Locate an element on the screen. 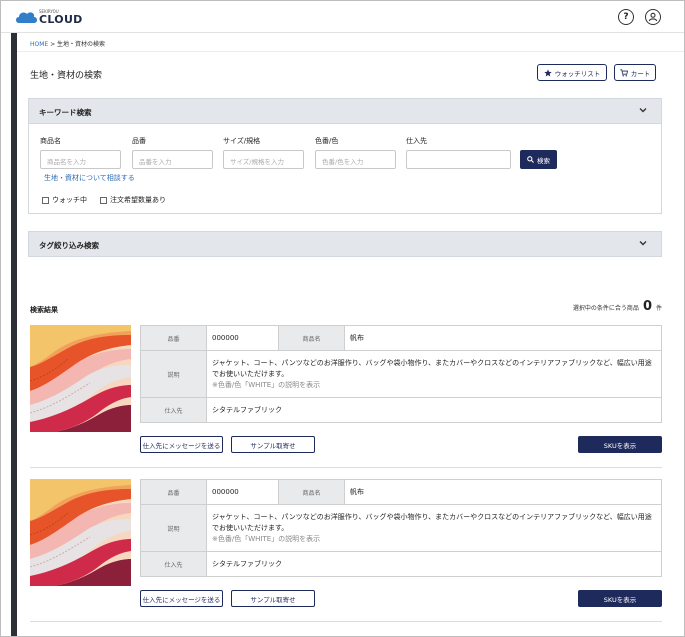  order-quantity-checkbox: 注文希望数量あり is located at coordinates (133, 200).